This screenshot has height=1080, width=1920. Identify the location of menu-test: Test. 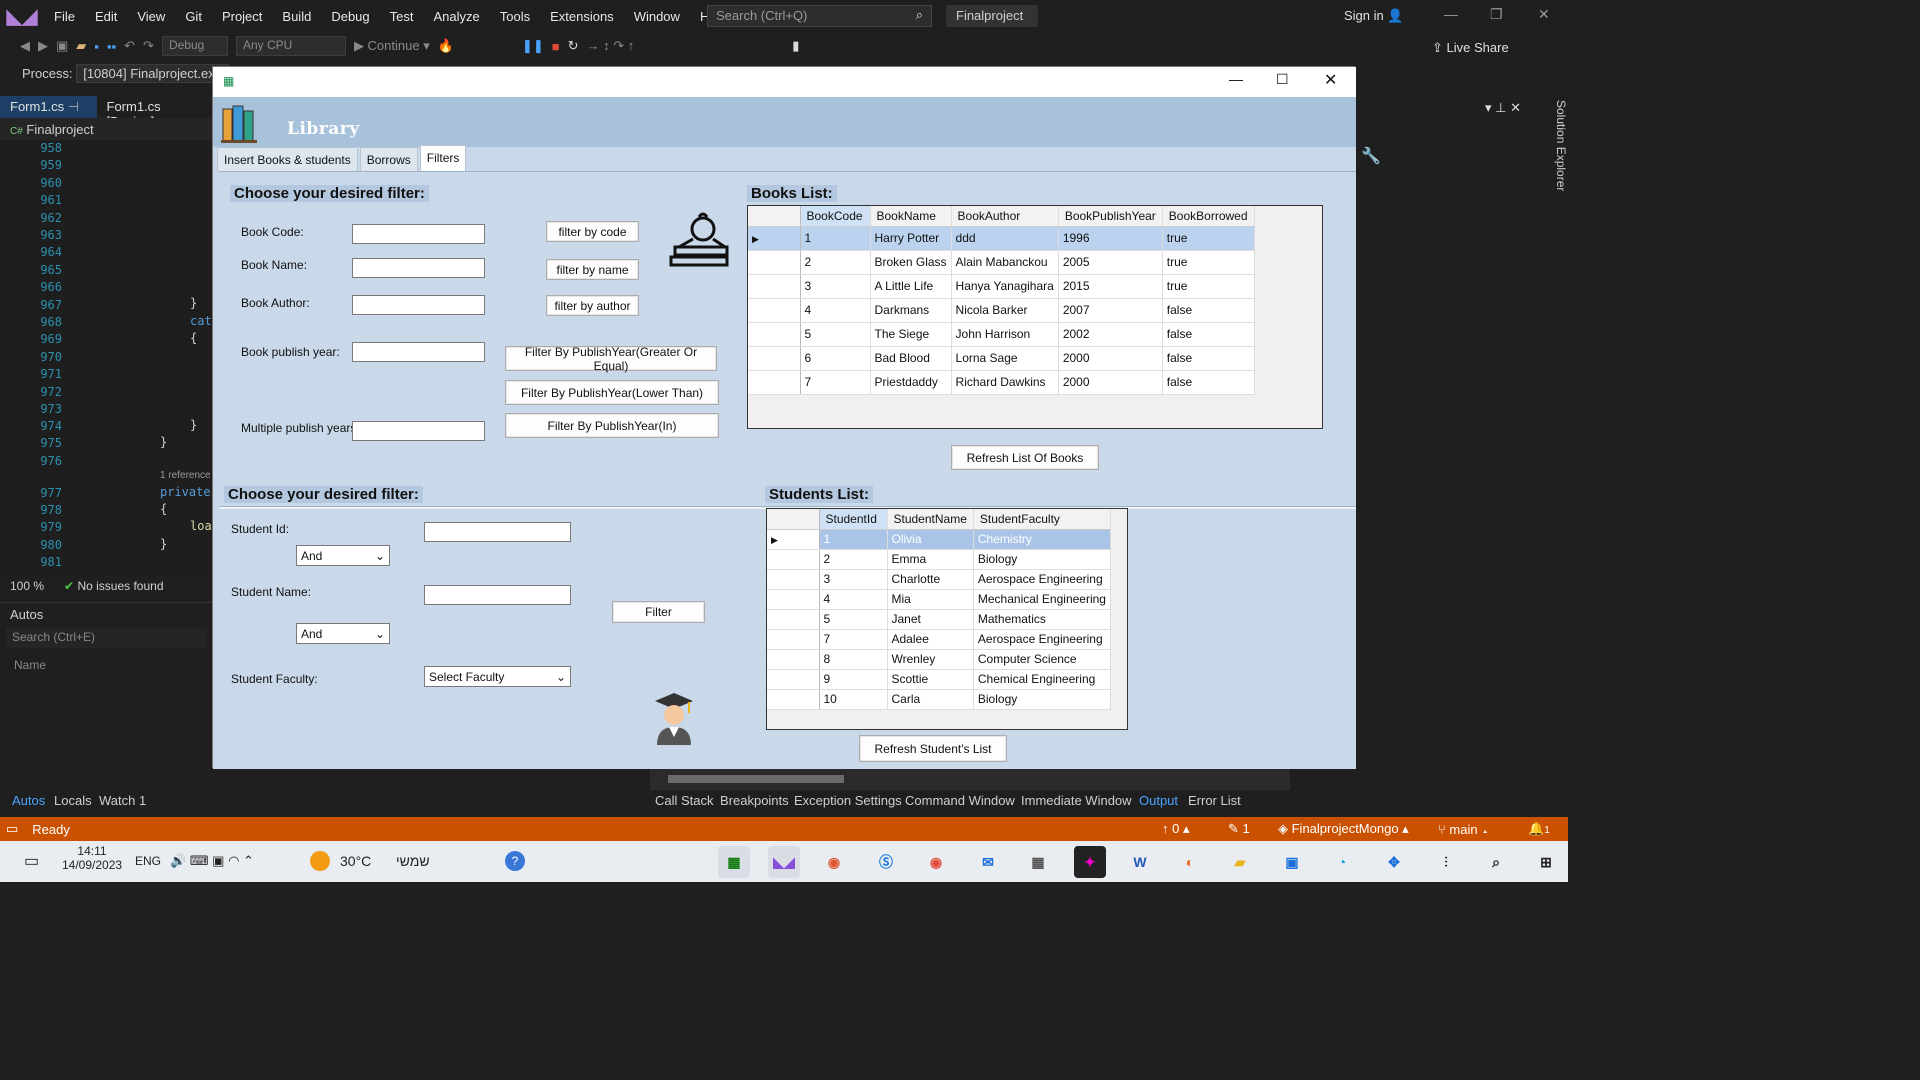
(402, 16).